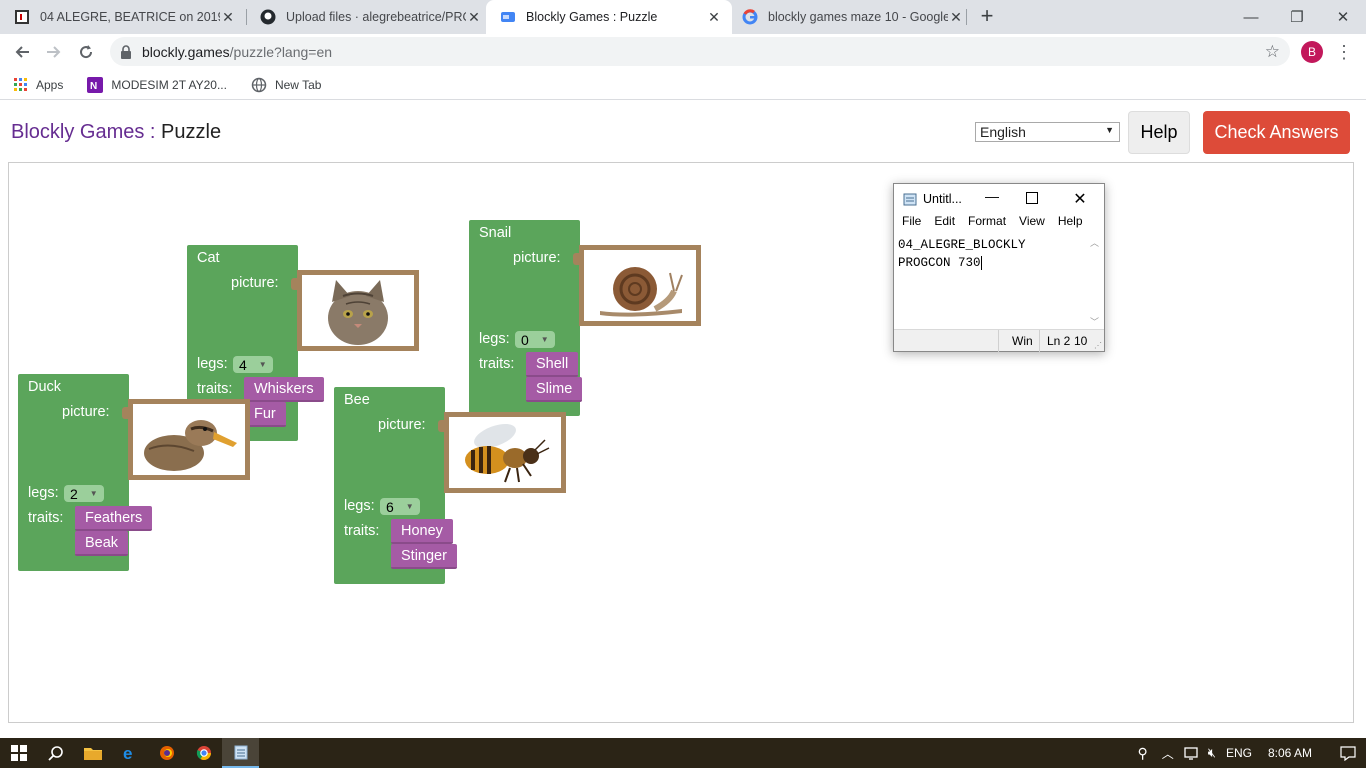  What do you see at coordinates (999, 340) in the screenshot?
I see `notepad-statusbar: Win Ln 2 10( ⋰` at bounding box center [999, 340].